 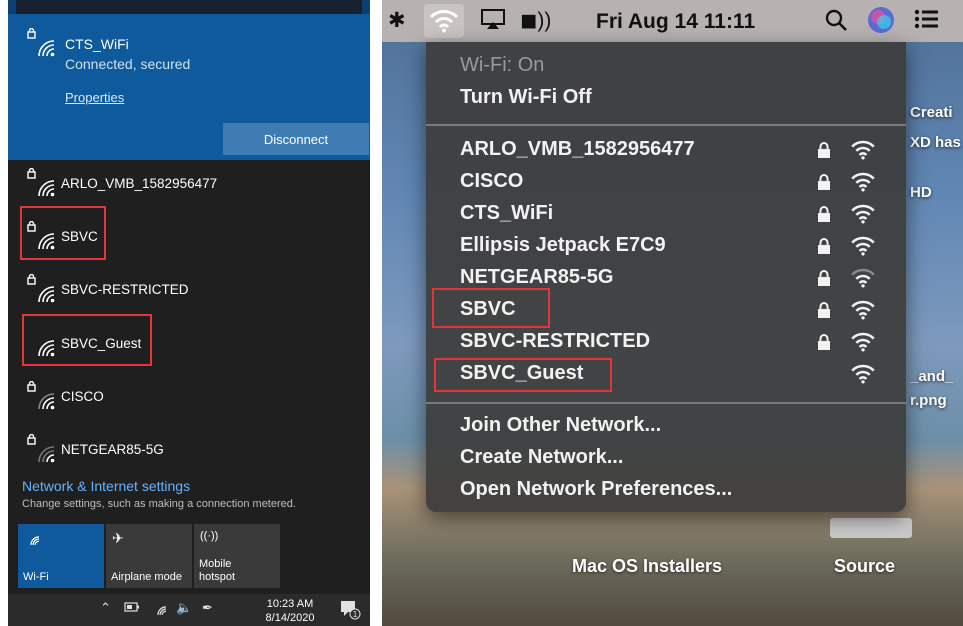 What do you see at coordinates (535, 20) in the screenshot?
I see `volume-icon: ◼))` at bounding box center [535, 20].